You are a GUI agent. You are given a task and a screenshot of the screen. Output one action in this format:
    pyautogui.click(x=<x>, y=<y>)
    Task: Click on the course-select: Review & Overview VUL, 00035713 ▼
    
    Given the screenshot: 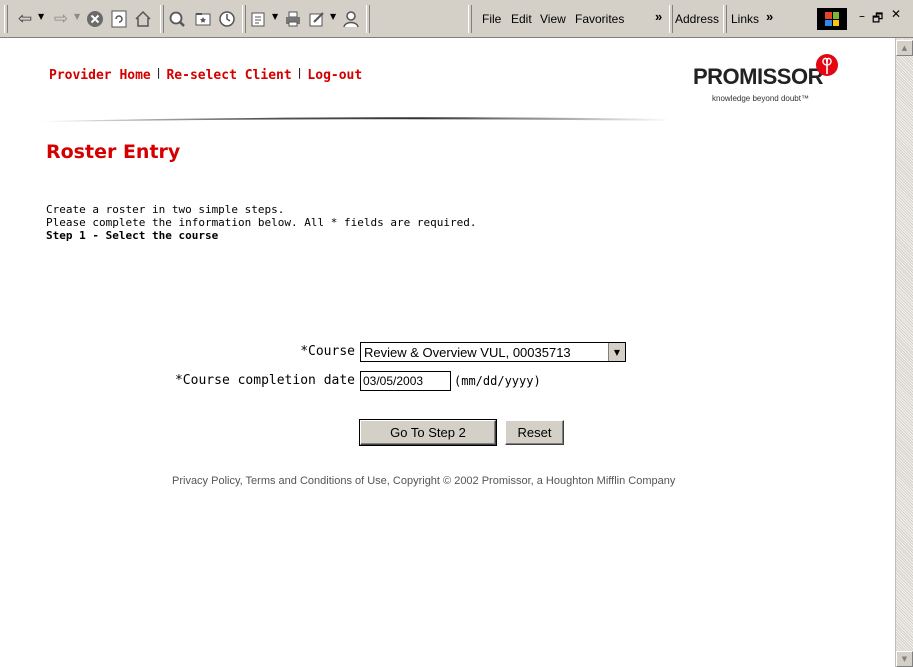 What is the action you would take?
    pyautogui.click(x=493, y=352)
    